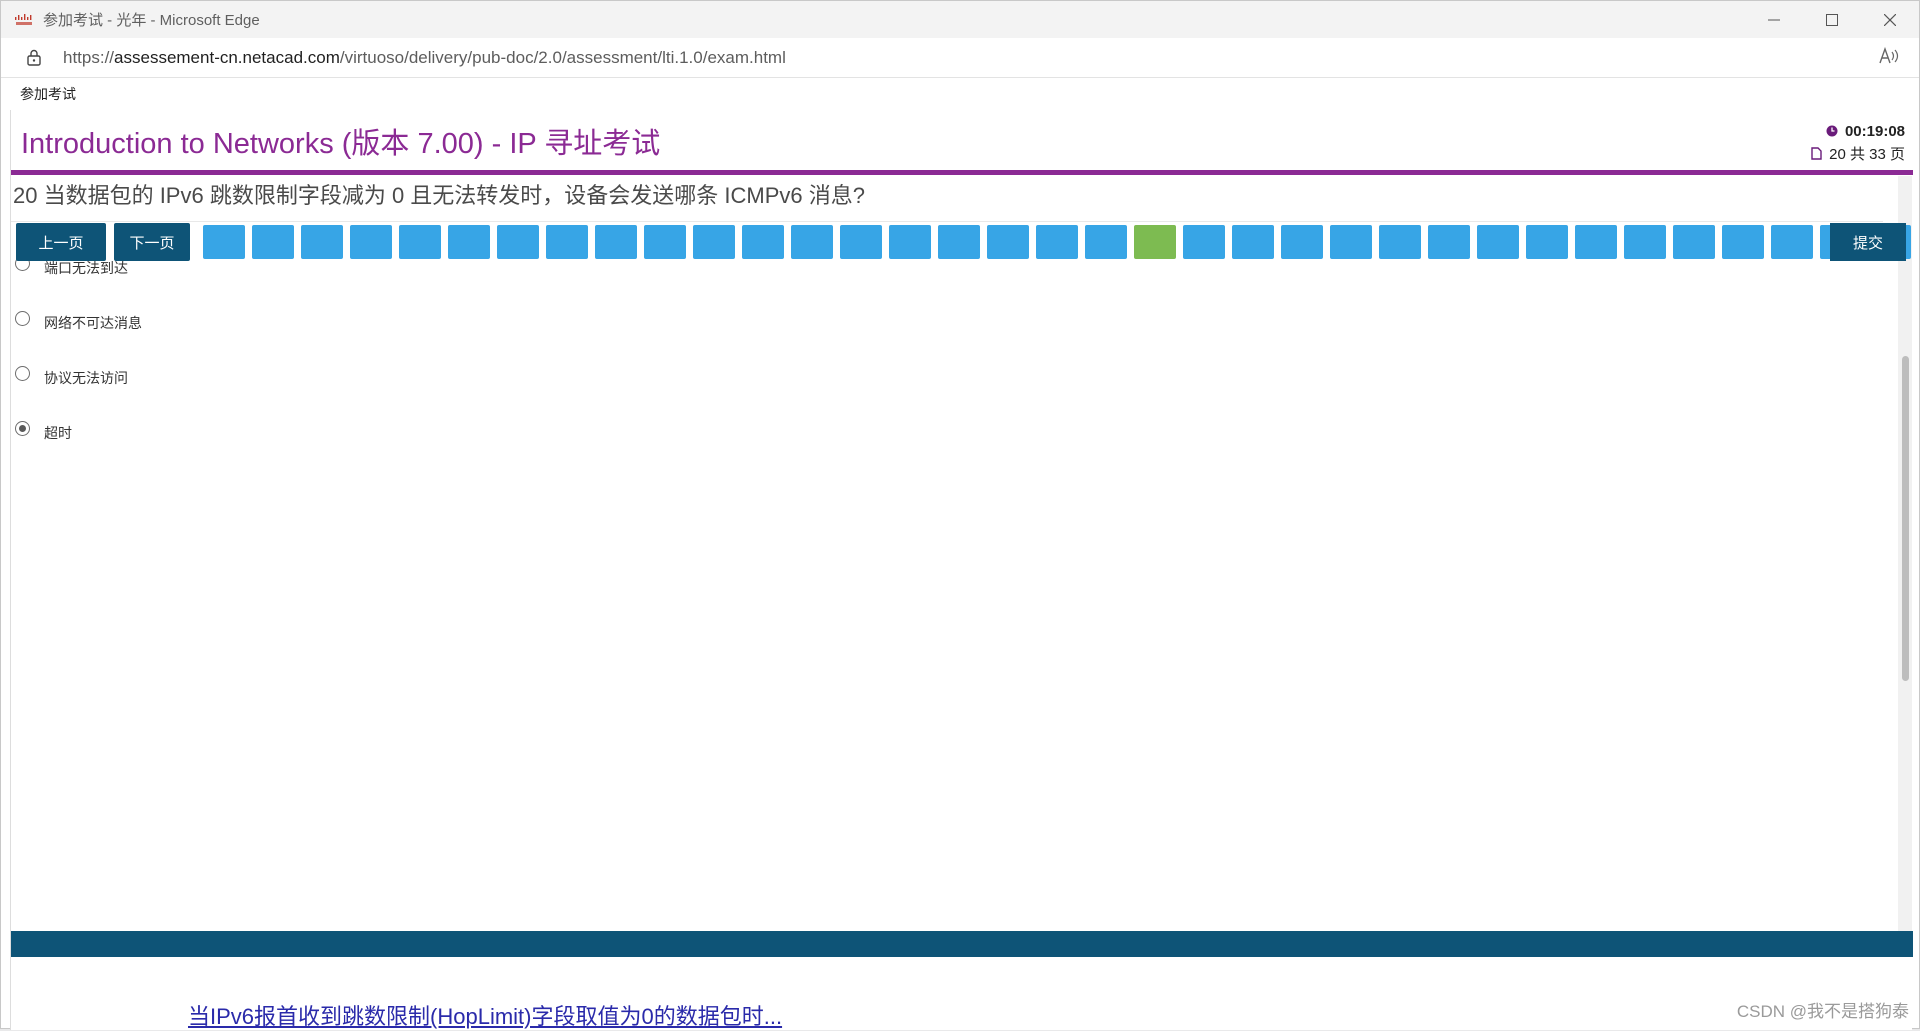  Describe the element at coordinates (1774, 19) in the screenshot. I see `minimize-icon` at that location.